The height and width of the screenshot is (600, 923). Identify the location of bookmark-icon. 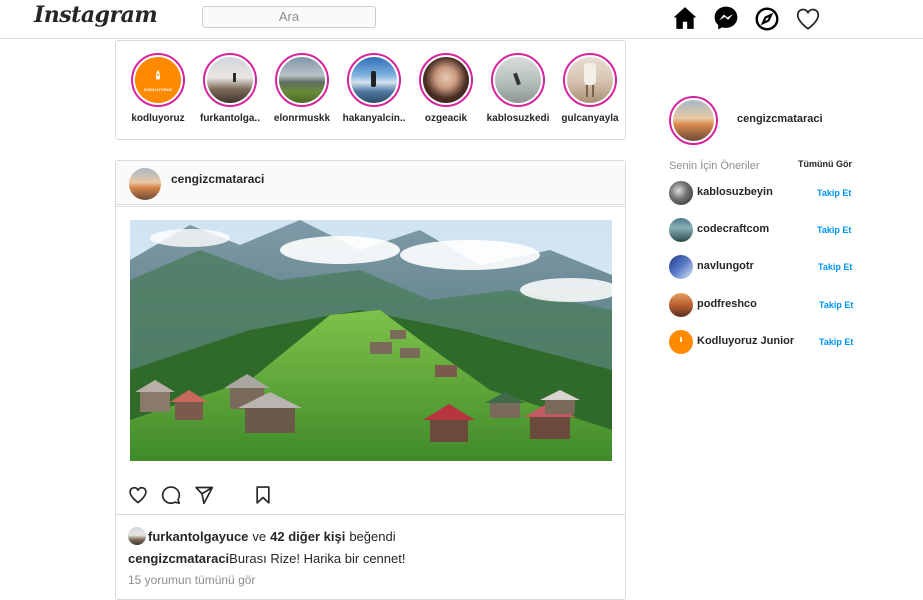
(263, 495).